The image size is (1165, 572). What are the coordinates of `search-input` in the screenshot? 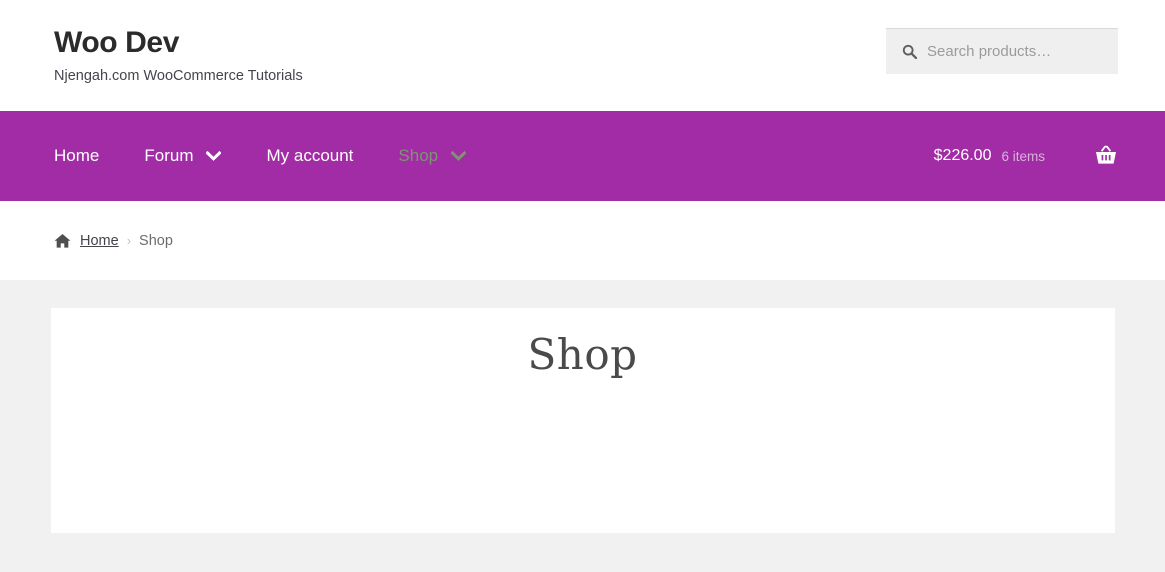 It's located at (1009, 51).